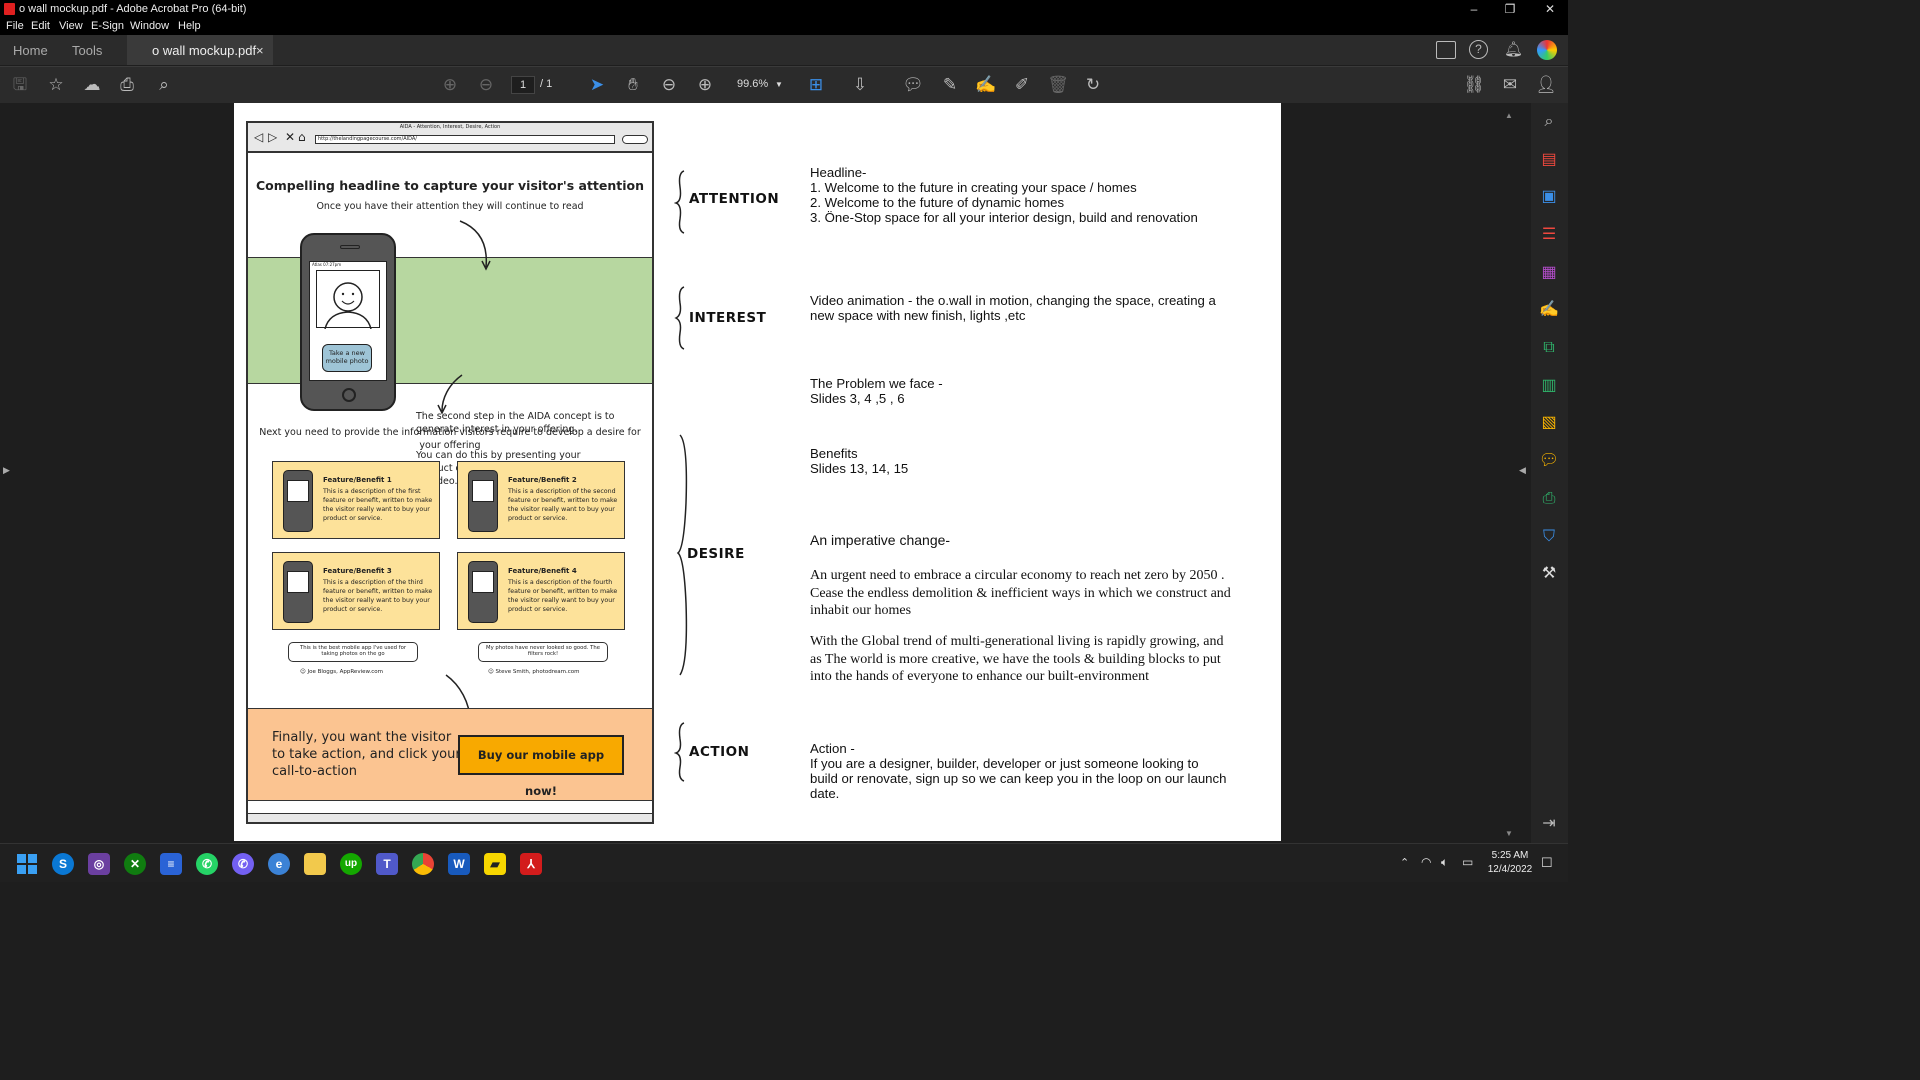  I want to click on clock-date: 12/4/2022, so click(1510, 869).